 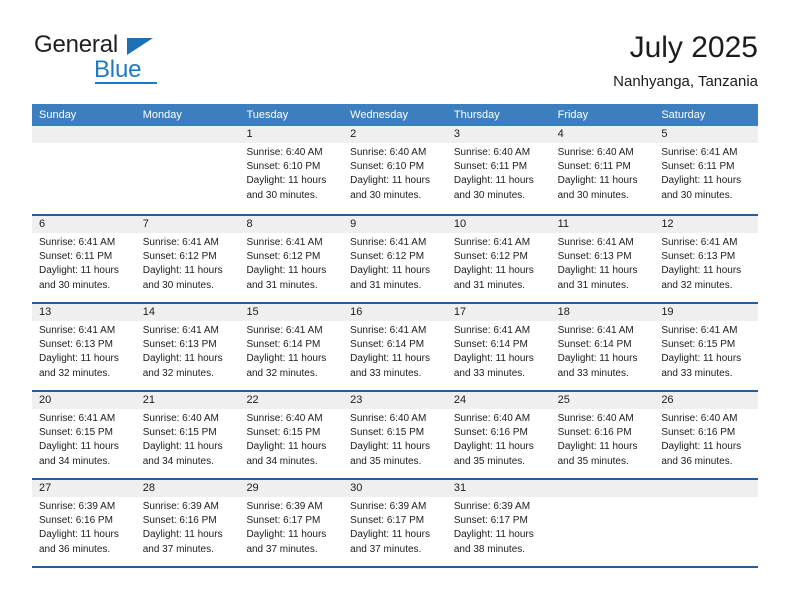 What do you see at coordinates (498, 400) in the screenshot?
I see `day-number: 24` at bounding box center [498, 400].